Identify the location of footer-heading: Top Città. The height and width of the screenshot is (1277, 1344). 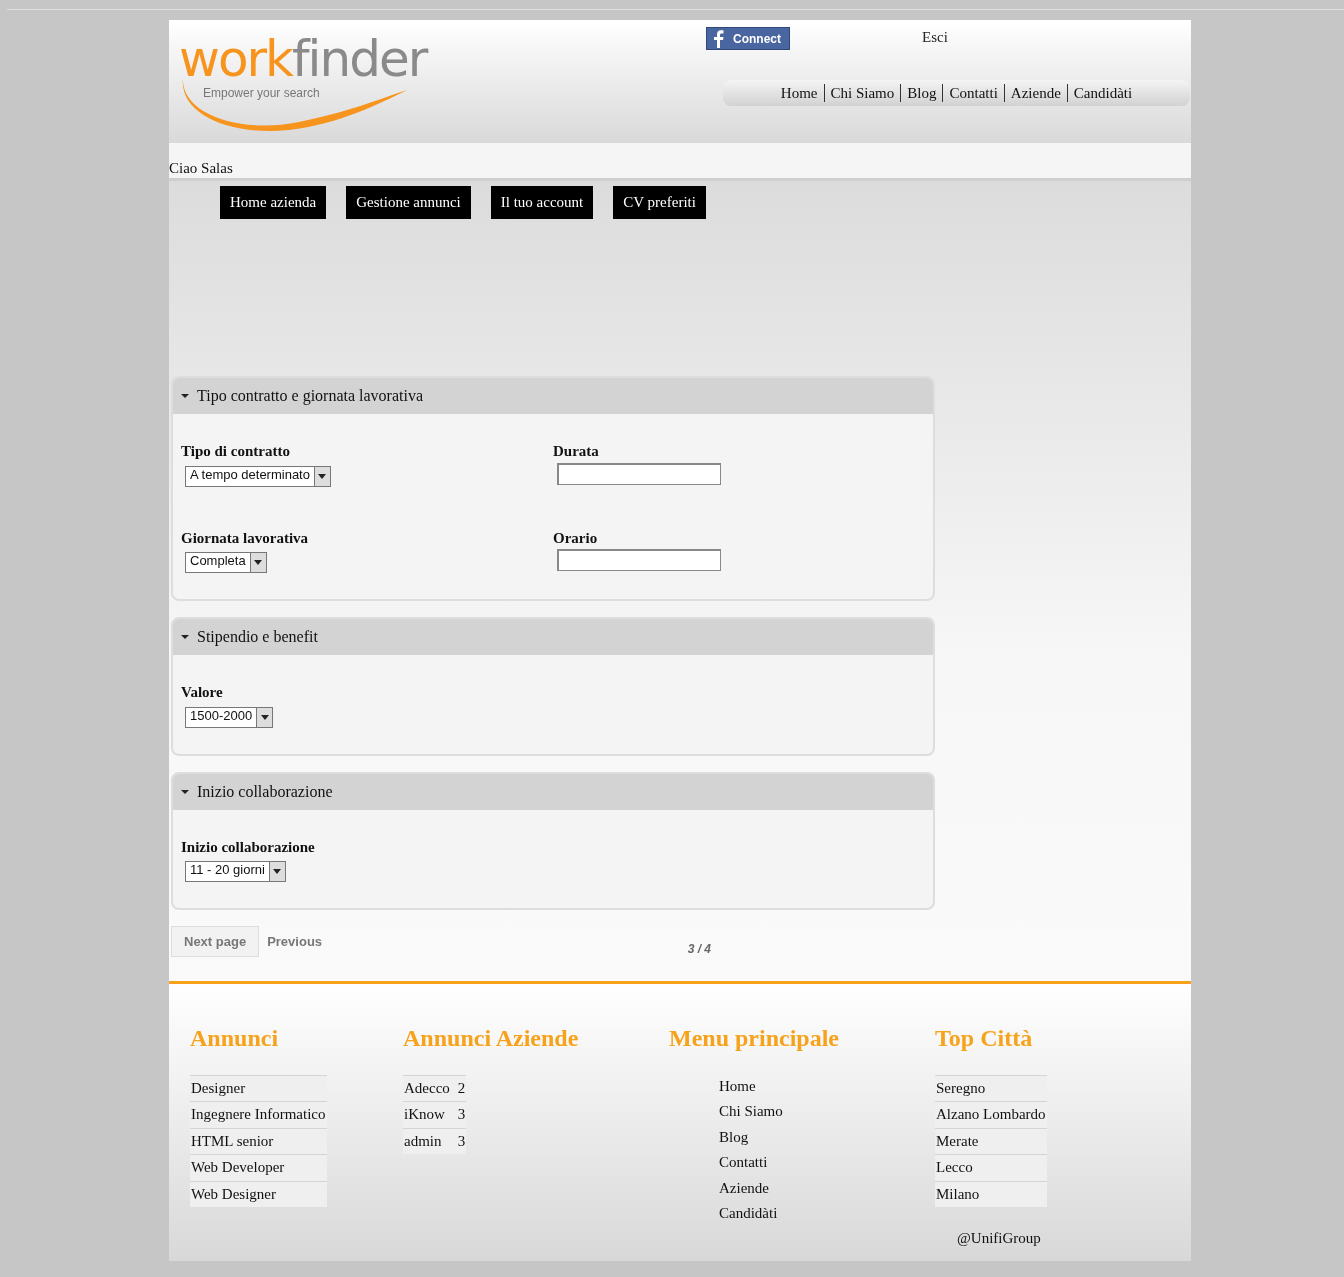
(984, 1038).